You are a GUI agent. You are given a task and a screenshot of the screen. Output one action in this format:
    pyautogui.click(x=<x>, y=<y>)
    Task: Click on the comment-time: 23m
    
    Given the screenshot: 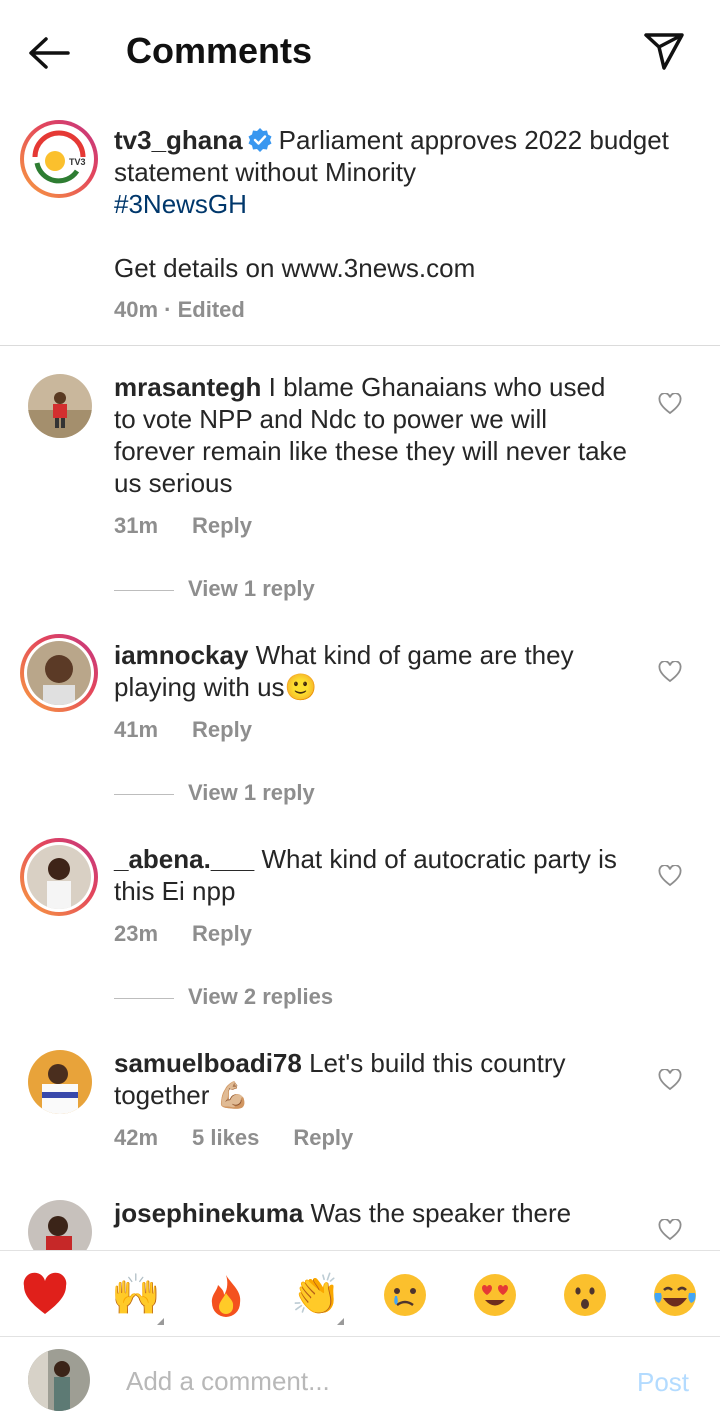 What is the action you would take?
    pyautogui.click(x=136, y=933)
    